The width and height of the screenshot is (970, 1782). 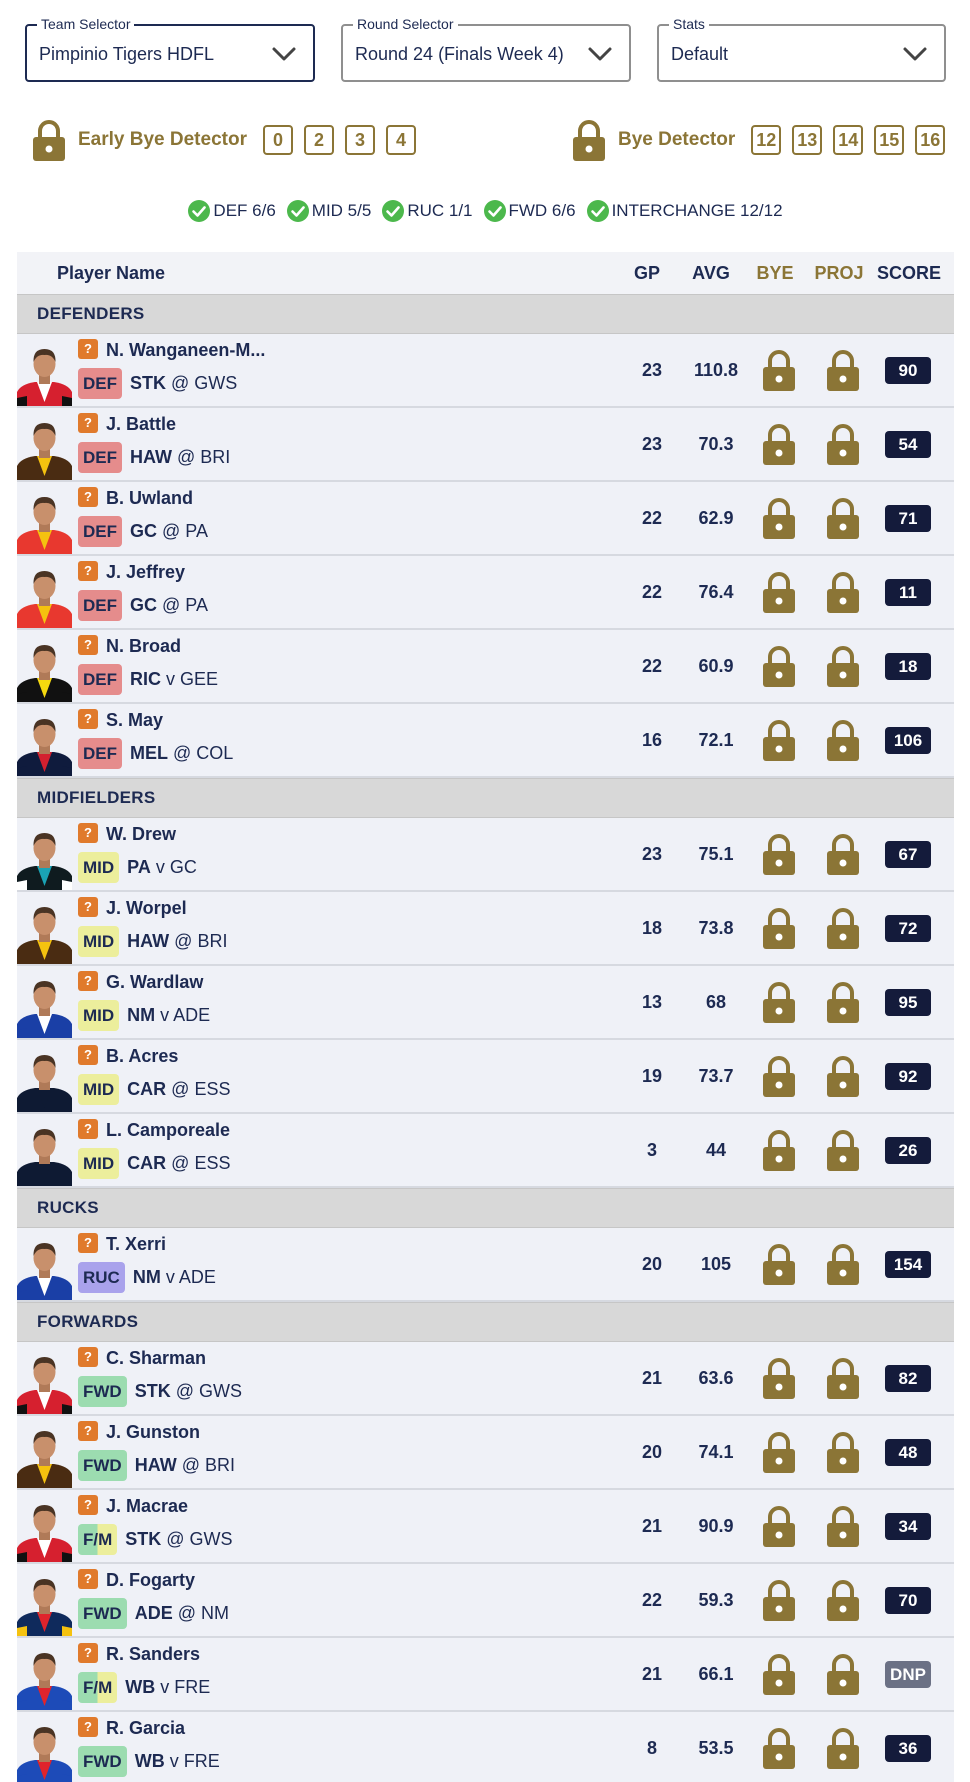 I want to click on player-name: J. Worpel, so click(x=146, y=908).